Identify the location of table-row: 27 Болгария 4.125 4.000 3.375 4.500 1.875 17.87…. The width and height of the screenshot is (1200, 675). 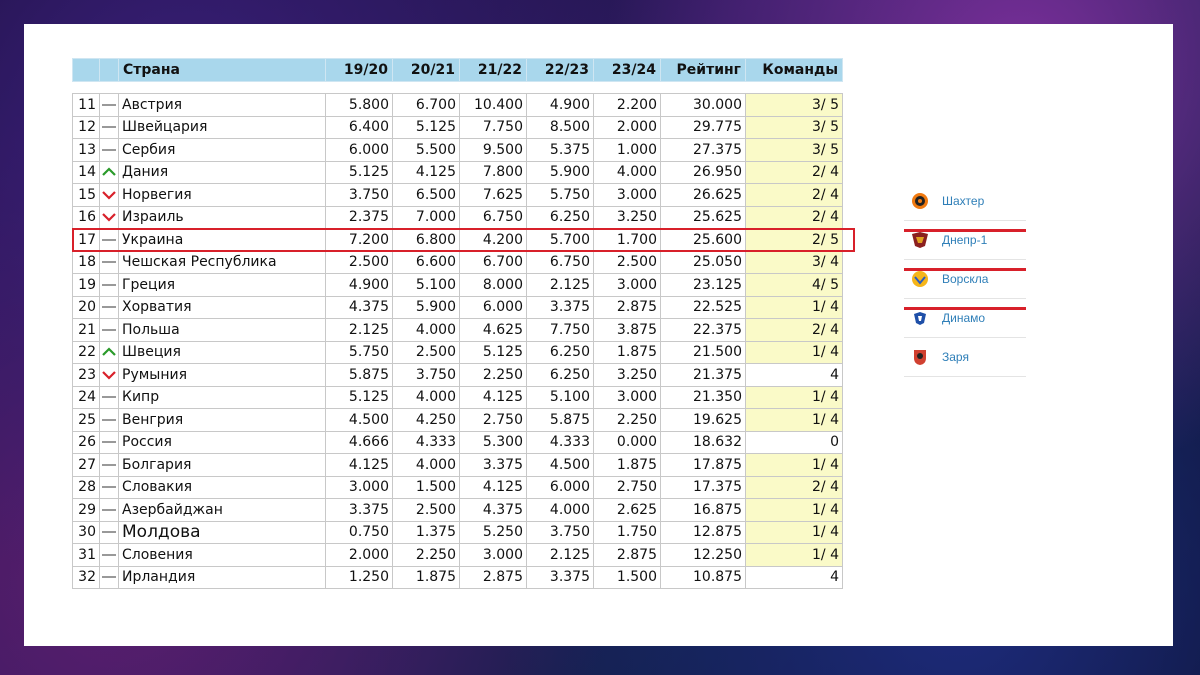
(457, 465).